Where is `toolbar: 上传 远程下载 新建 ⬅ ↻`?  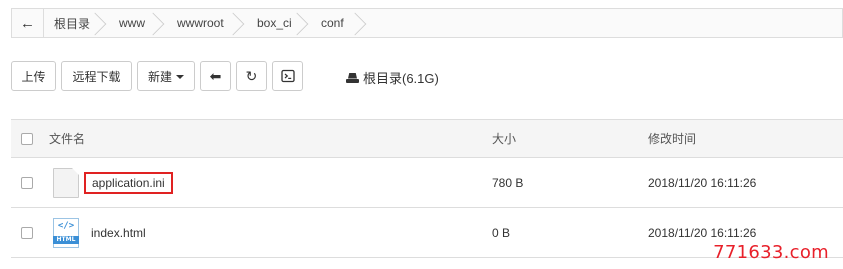 toolbar: 上传 远程下载 新建 ⬅ ↻ is located at coordinates (159, 76).